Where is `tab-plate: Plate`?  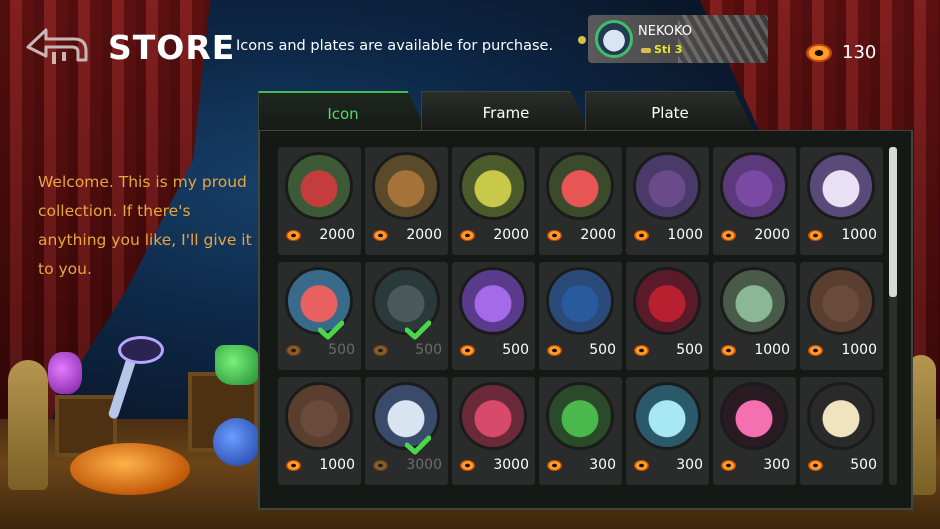
tab-plate: Plate is located at coordinates (670, 112).